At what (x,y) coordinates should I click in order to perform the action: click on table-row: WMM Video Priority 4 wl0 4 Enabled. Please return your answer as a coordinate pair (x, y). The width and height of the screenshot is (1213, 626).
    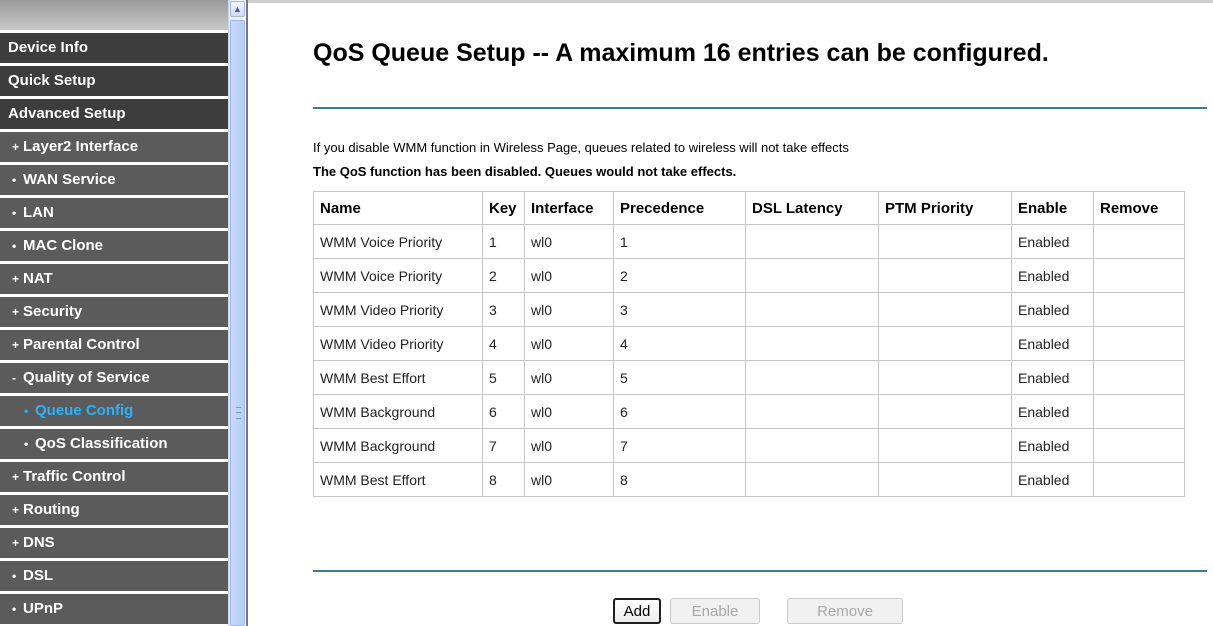
    Looking at the image, I should click on (749, 343).